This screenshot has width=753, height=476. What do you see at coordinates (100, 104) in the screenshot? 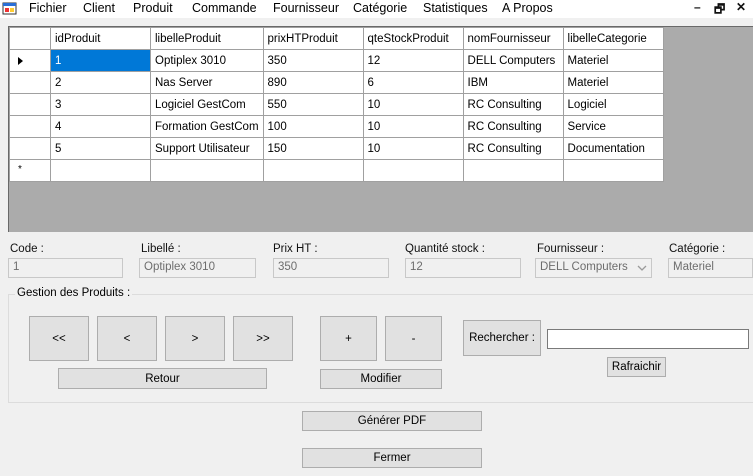
I see `grid-cell: 3` at bounding box center [100, 104].